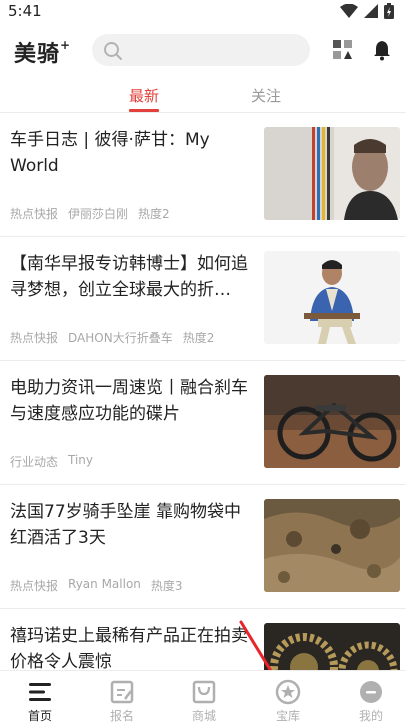 The width and height of the screenshot is (406, 728). What do you see at coordinates (120, 338) in the screenshot?
I see `article-author: DAHON大行折叠车` at bounding box center [120, 338].